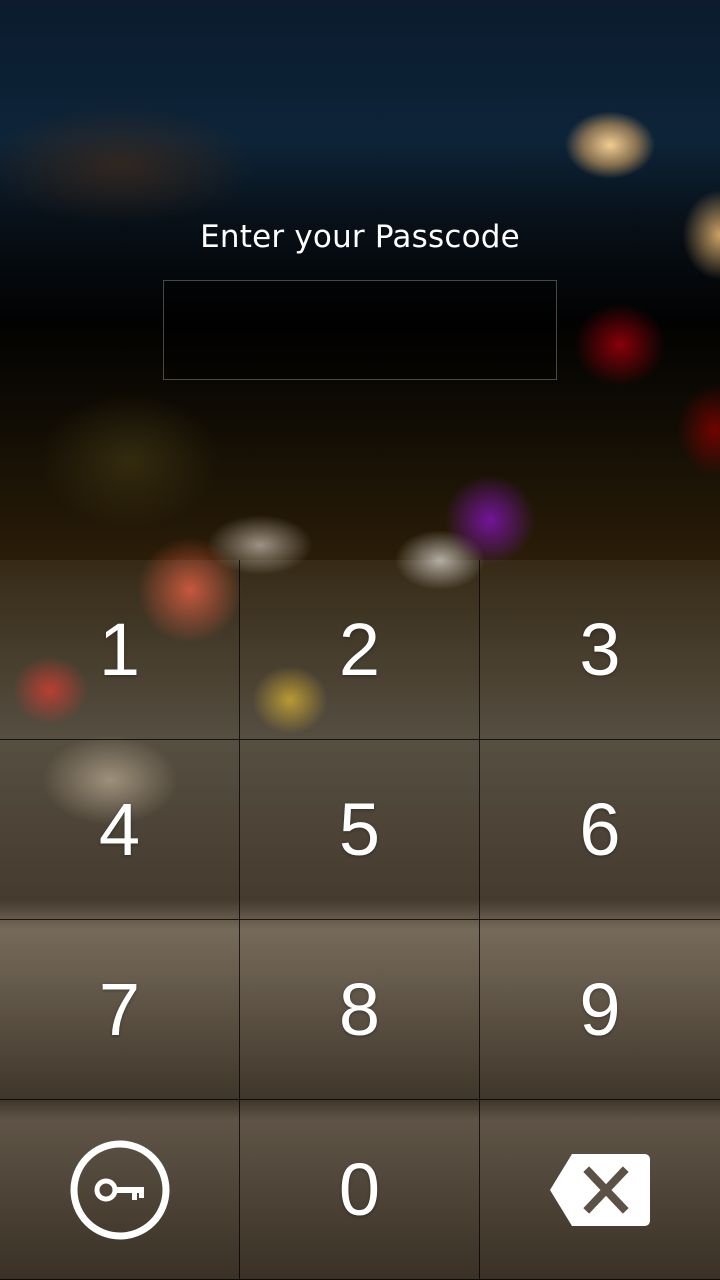 Image resolution: width=720 pixels, height=1280 pixels. I want to click on backspace-icon, so click(600, 1190).